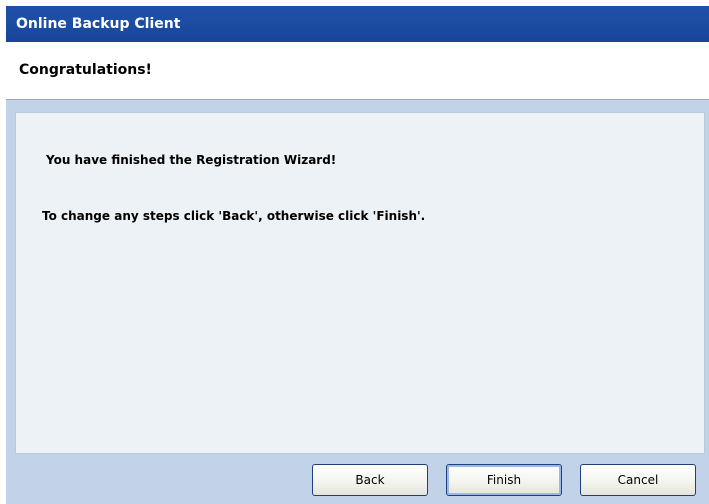 The image size is (709, 504). I want to click on back-button: Back, so click(370, 480).